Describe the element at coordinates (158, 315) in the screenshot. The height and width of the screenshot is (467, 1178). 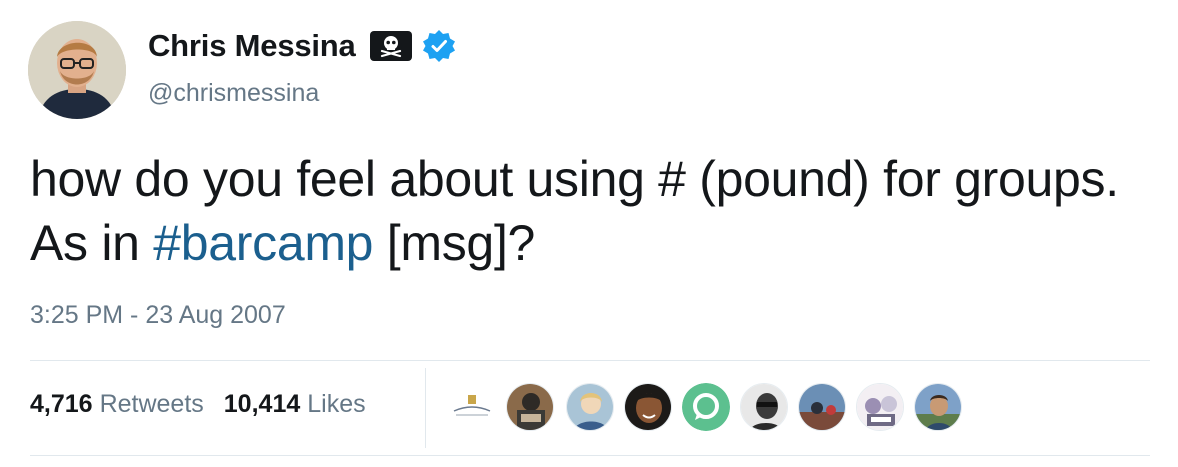
I see `tweet-timestamp: 3:25 PM - 23 Aug 2007` at that location.